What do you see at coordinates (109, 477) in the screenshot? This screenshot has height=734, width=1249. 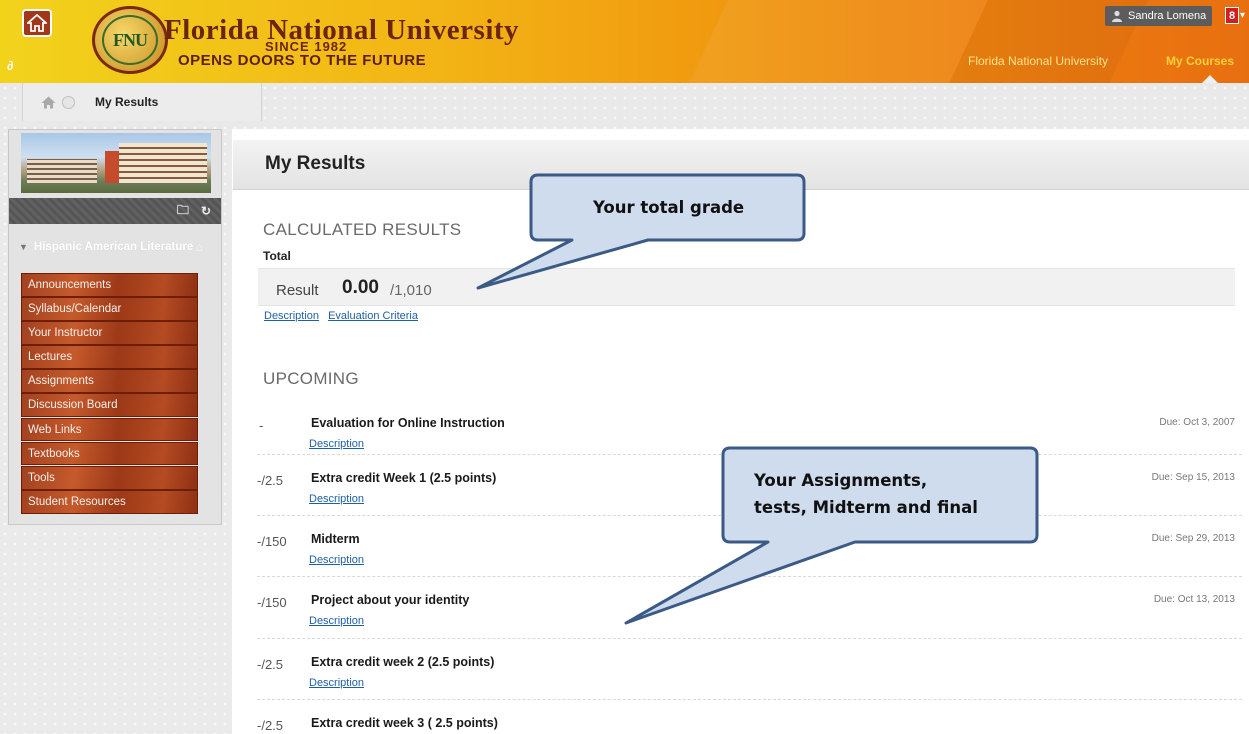 I see `sidebar-item-tools: Tools` at bounding box center [109, 477].